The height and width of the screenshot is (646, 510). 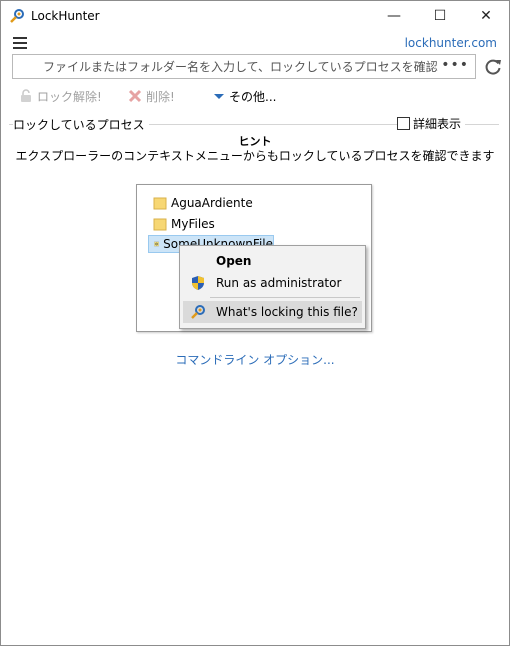 I want to click on detail-view-checkbox: 詳細表示, so click(x=431, y=123).